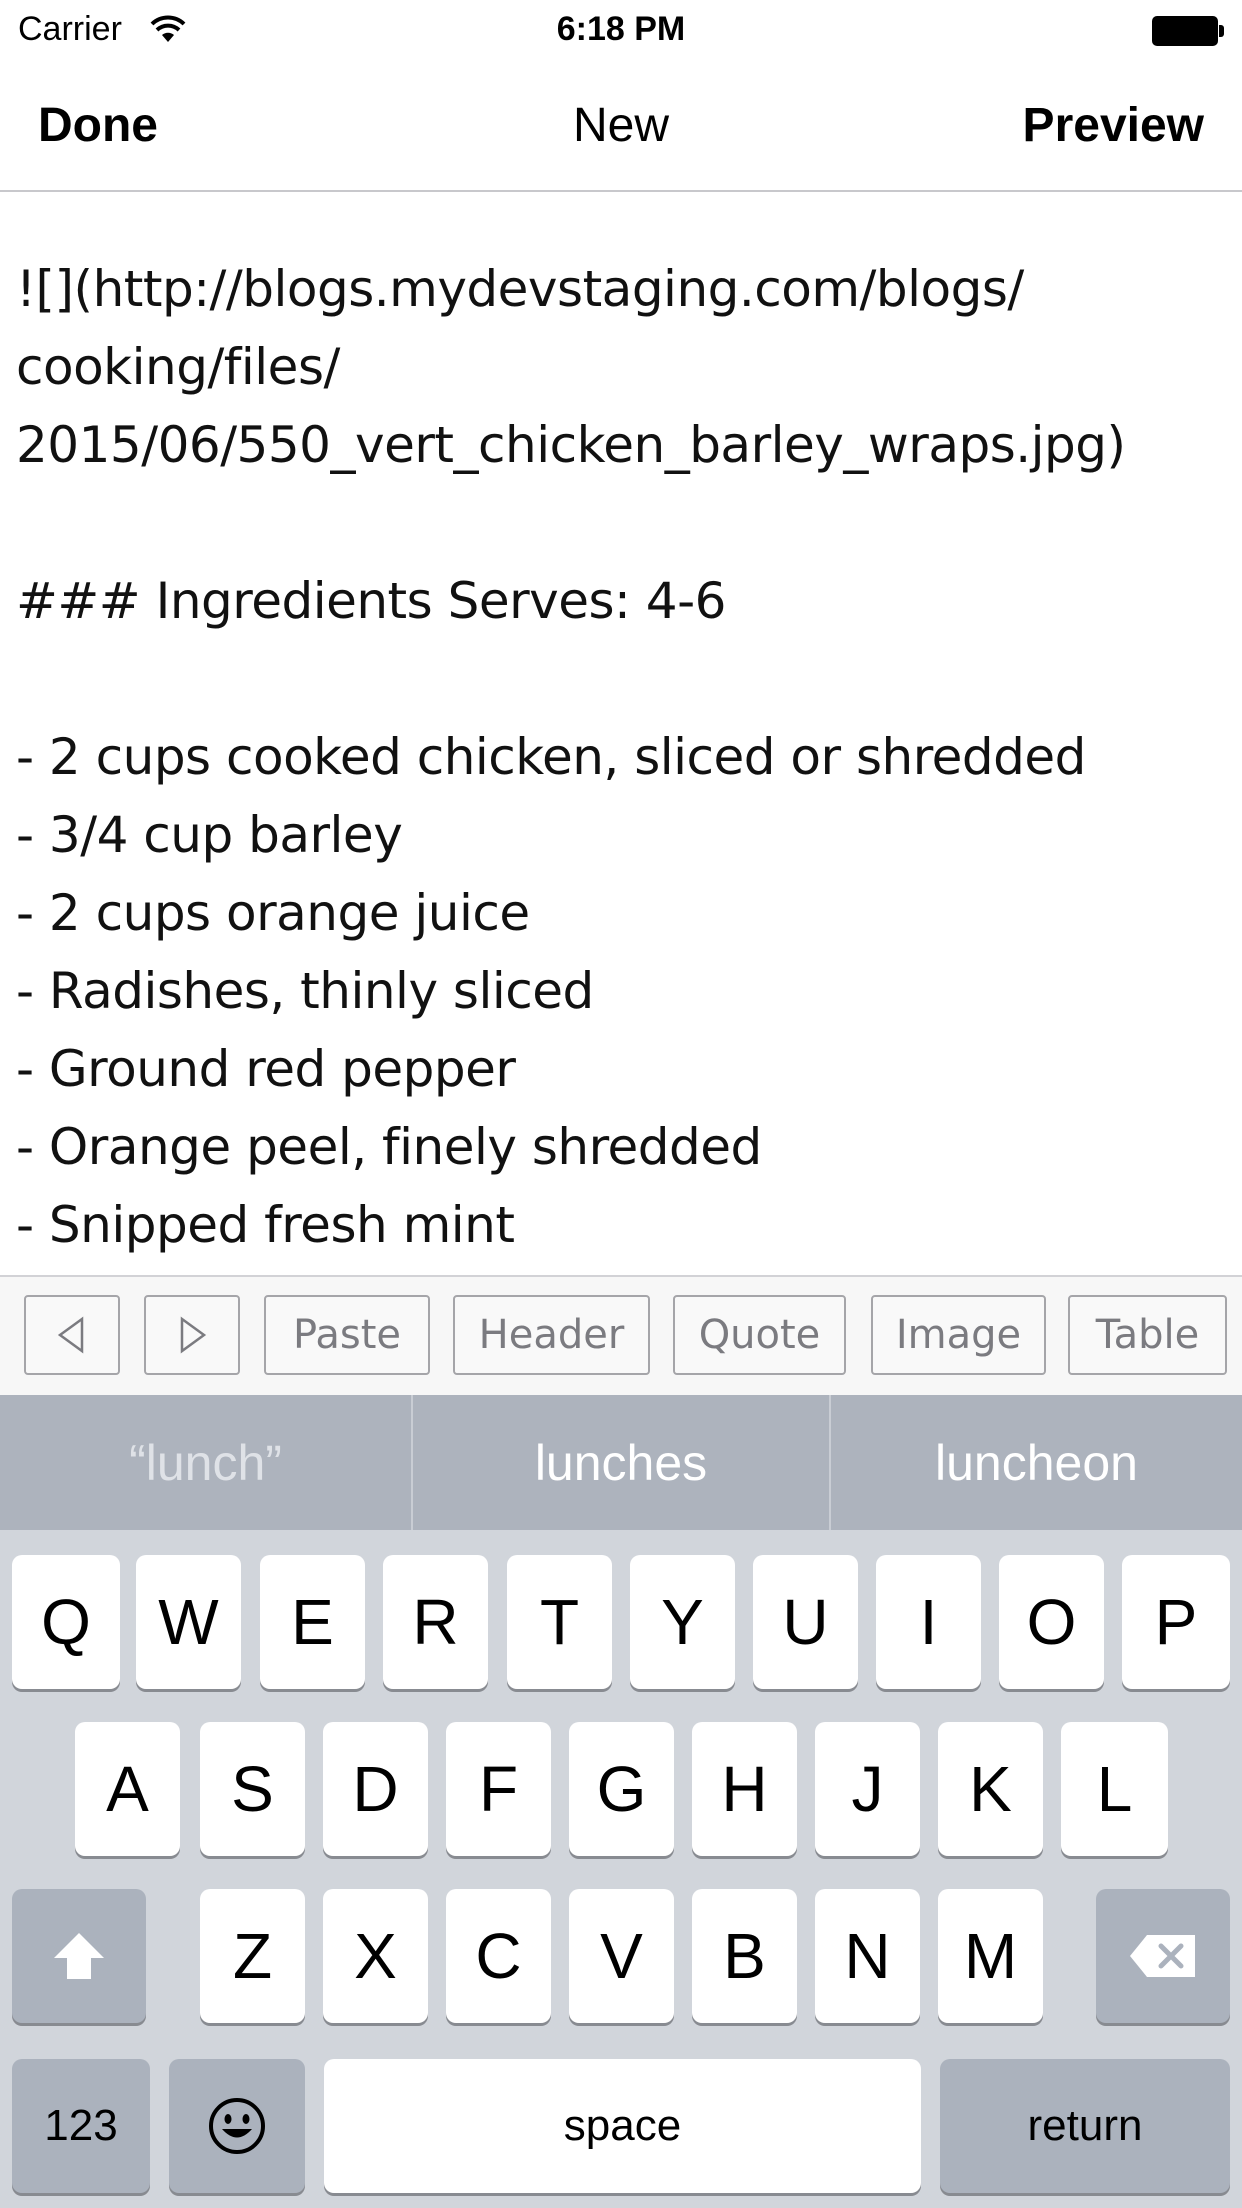  I want to click on editor-line: ![](http://blogs.mydevstaging.com/blogs/, so click(520, 289).